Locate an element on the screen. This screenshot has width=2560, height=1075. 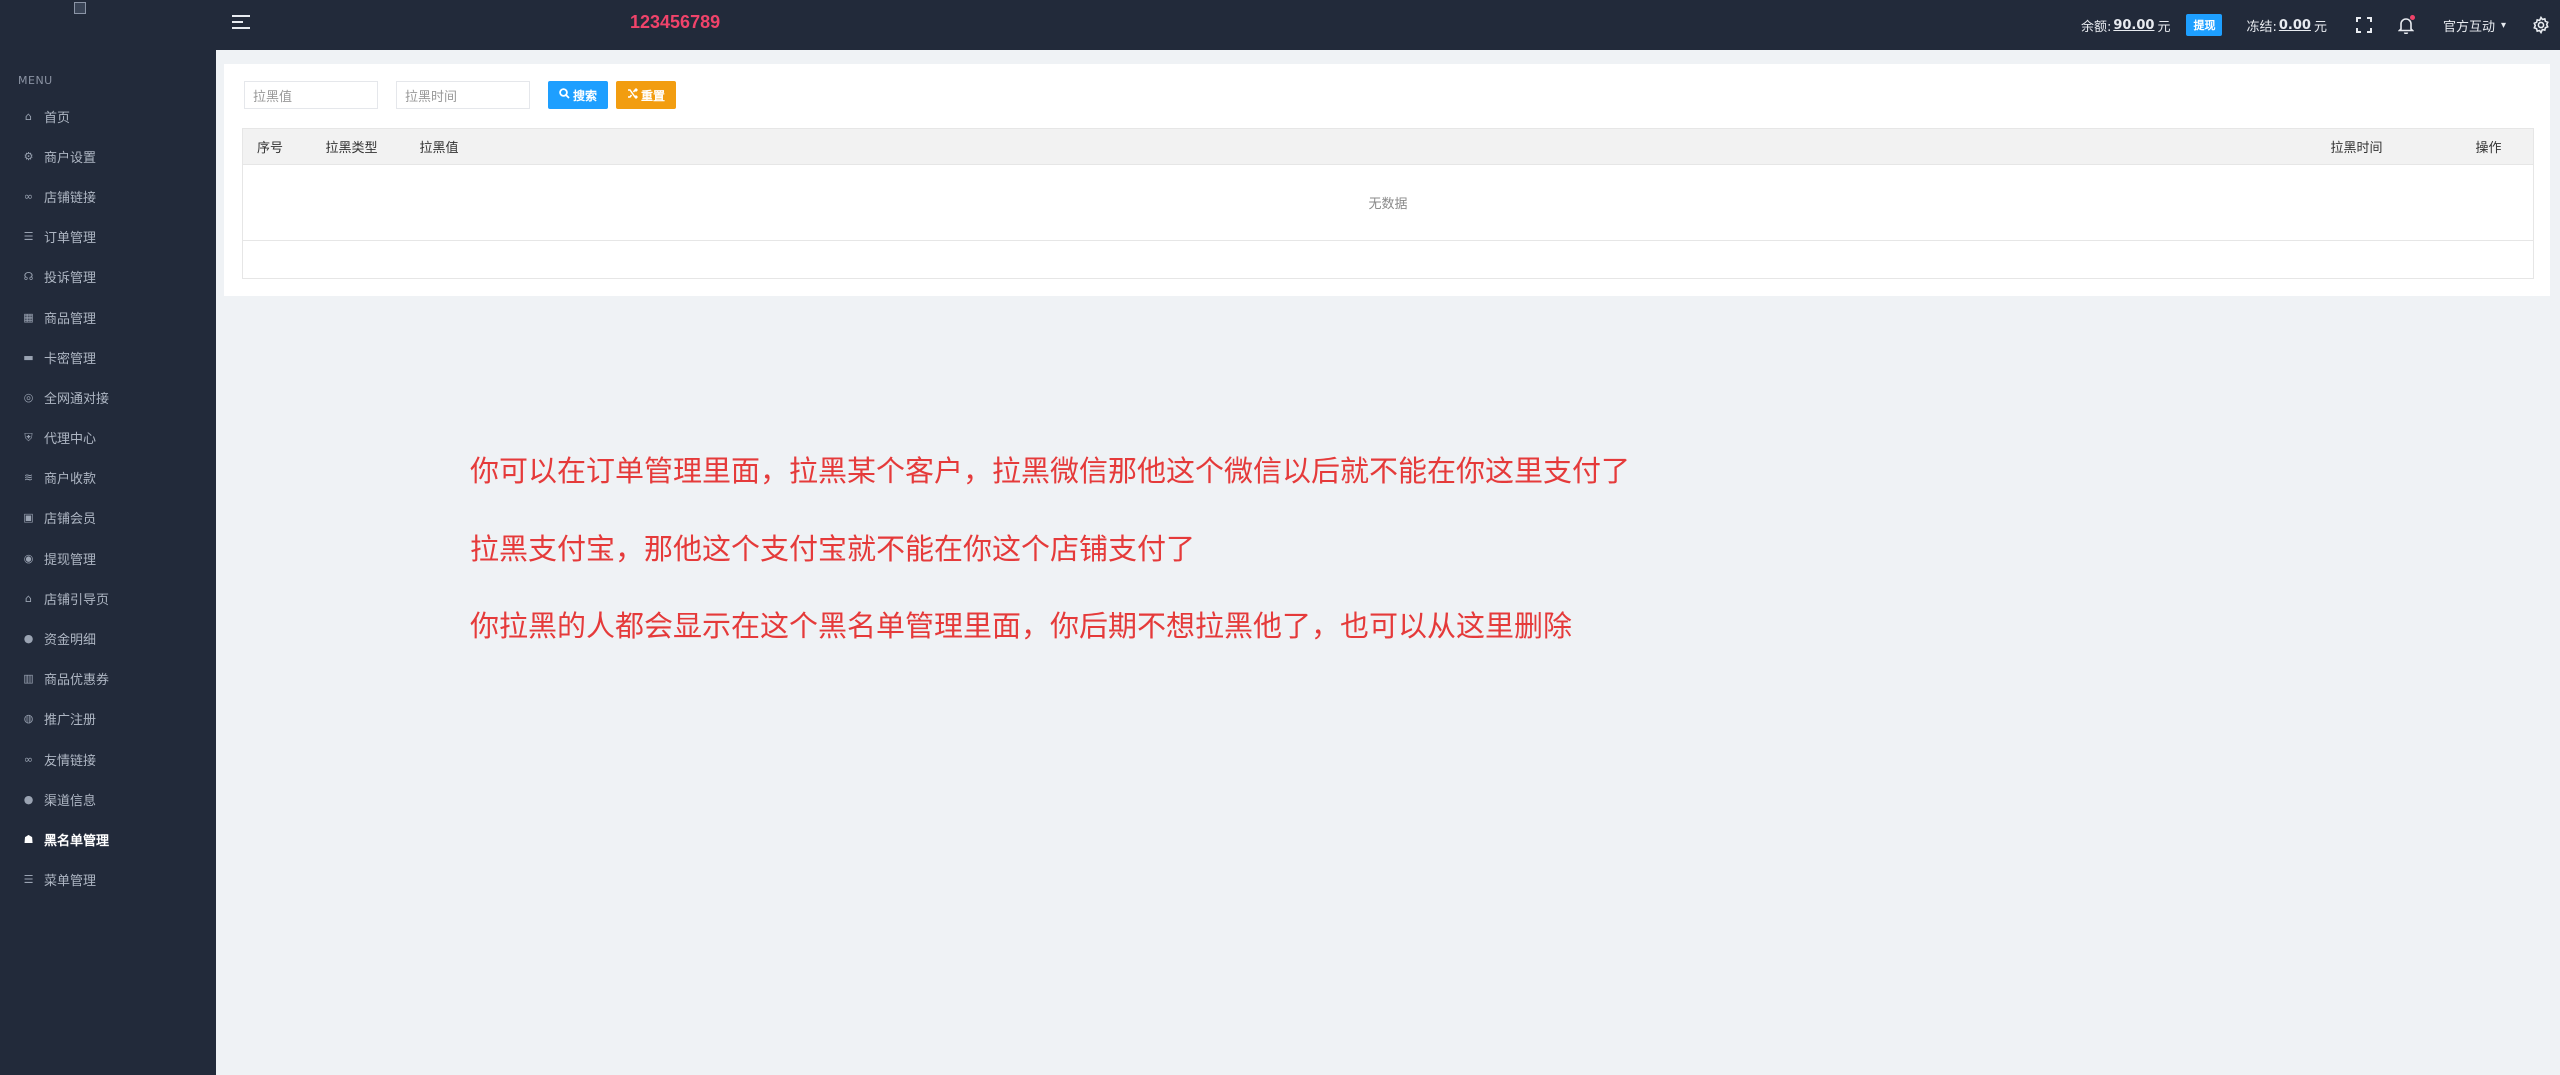
sidebar-item: ∞ 友情链接 is located at coordinates (108, 759).